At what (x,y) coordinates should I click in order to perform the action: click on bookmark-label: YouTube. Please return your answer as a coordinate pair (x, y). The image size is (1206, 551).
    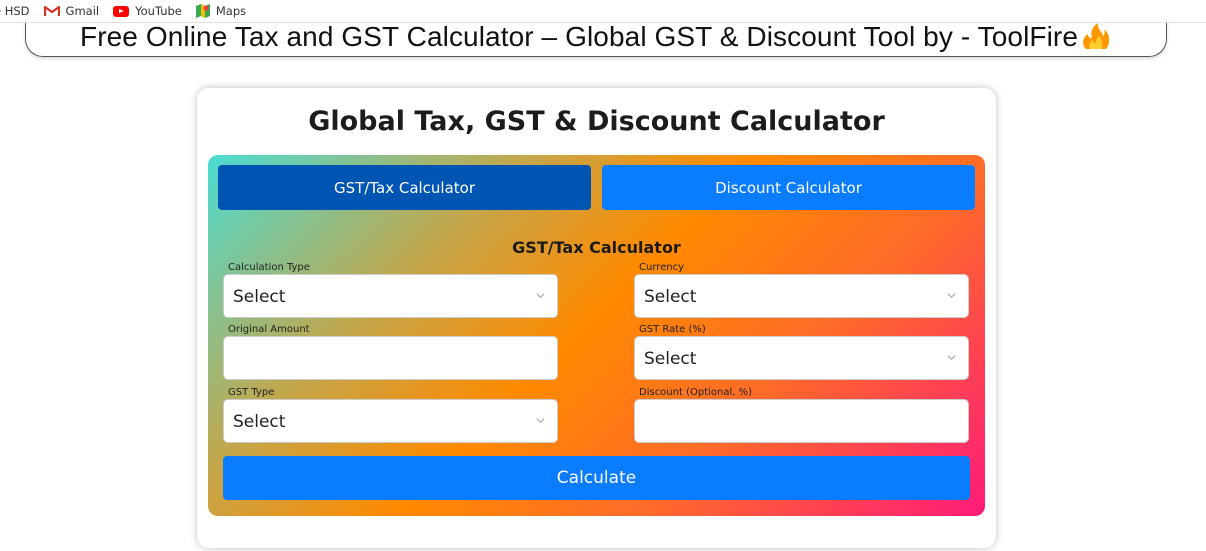
    Looking at the image, I should click on (158, 11).